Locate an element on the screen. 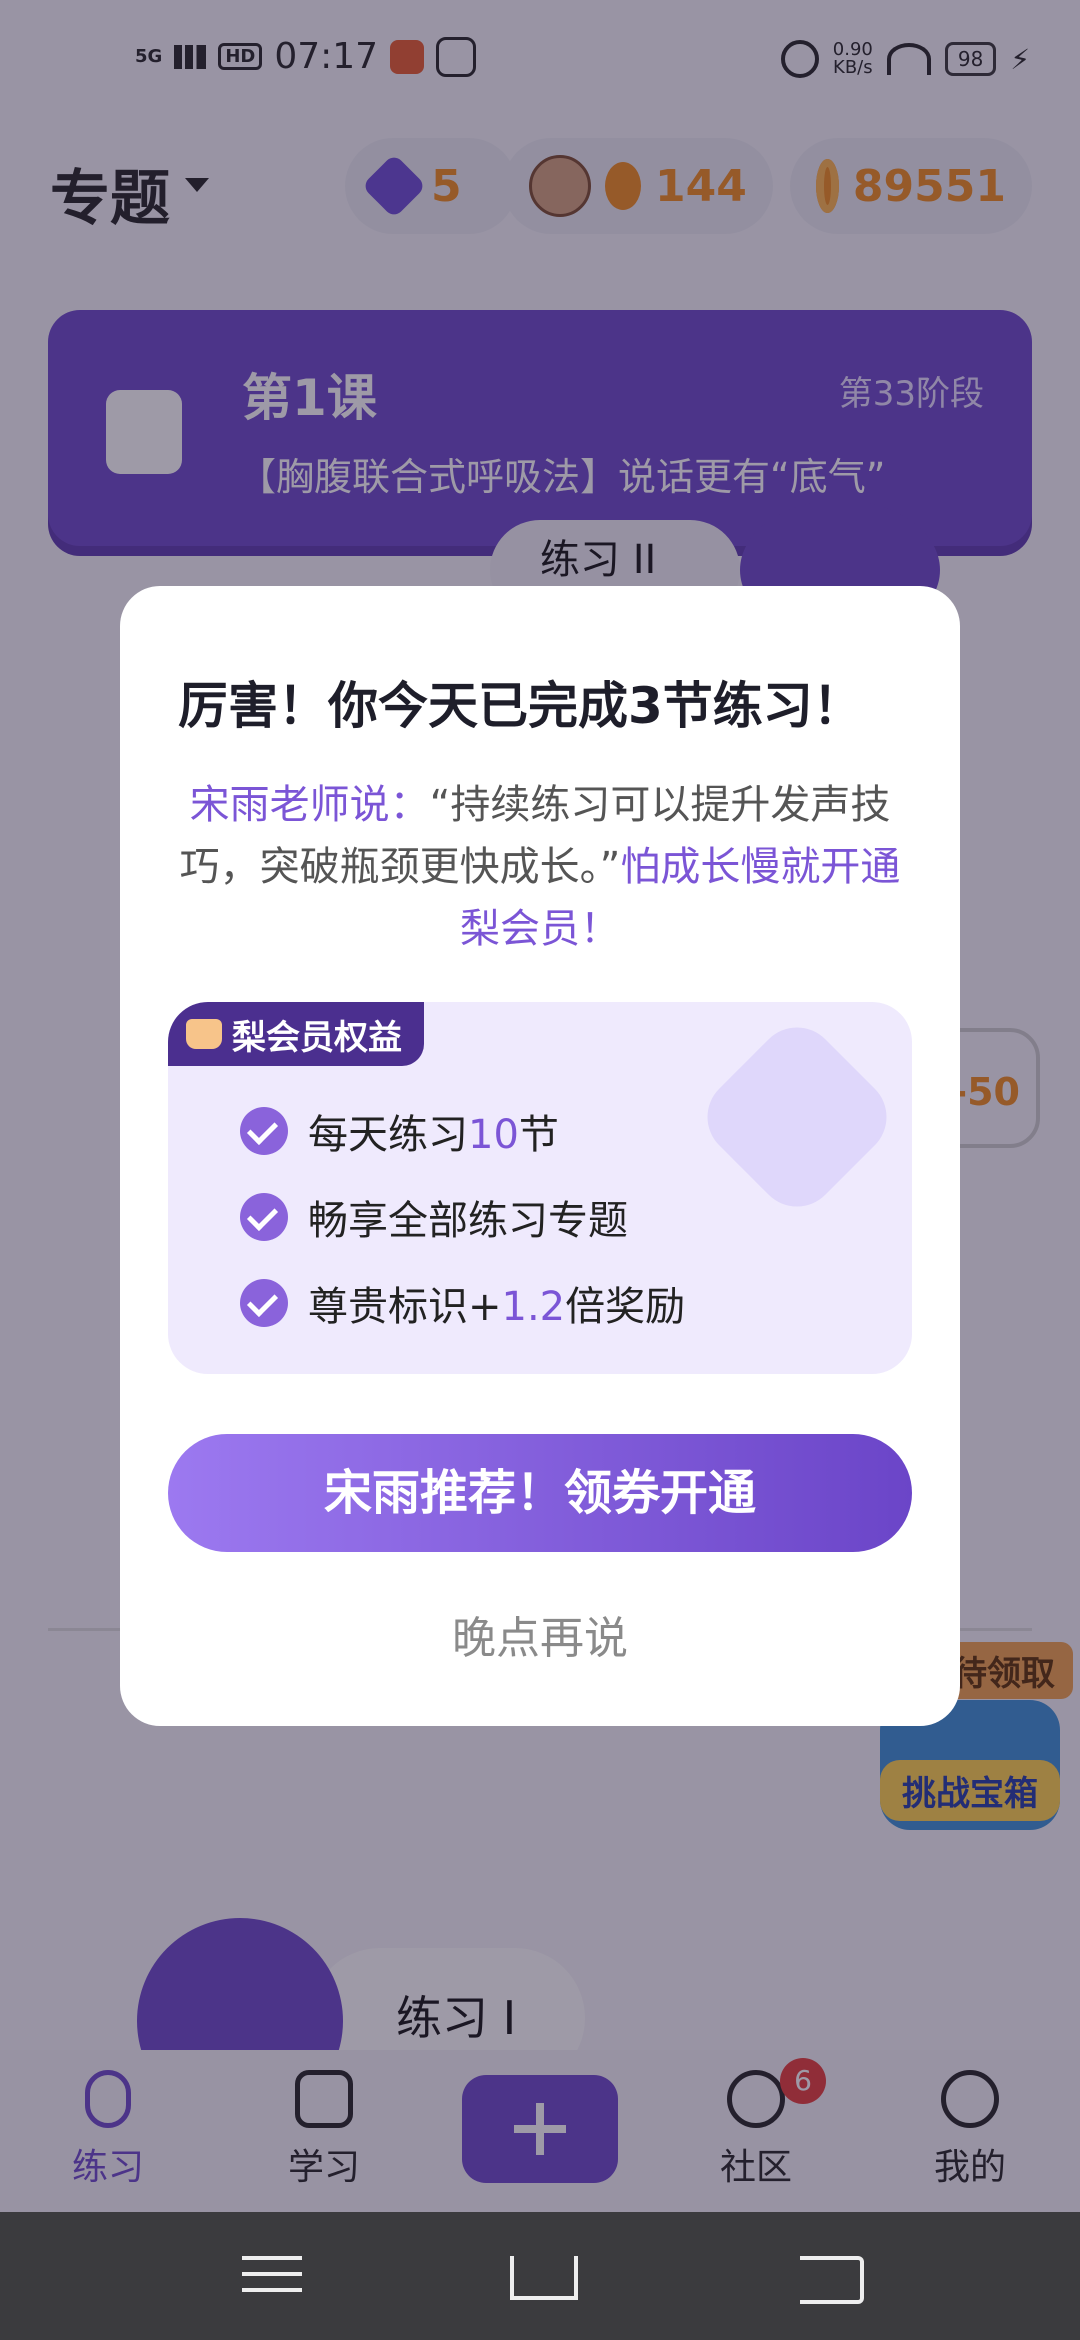  back-icon is located at coordinates (832, 2280).